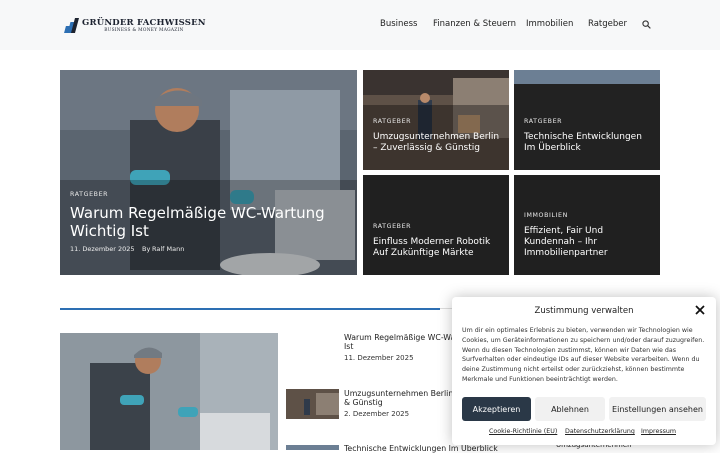  Describe the element at coordinates (563, 231) in the screenshot. I see `tile4-title-line1: Effizient, Fair Und` at that location.